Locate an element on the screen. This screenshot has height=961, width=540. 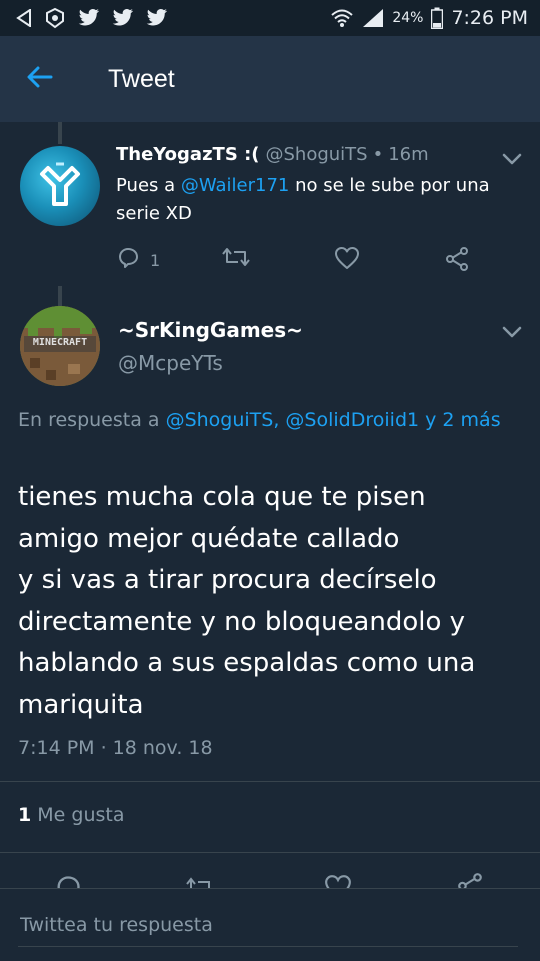
user-handle: @ShoguiTS is located at coordinates (317, 154).